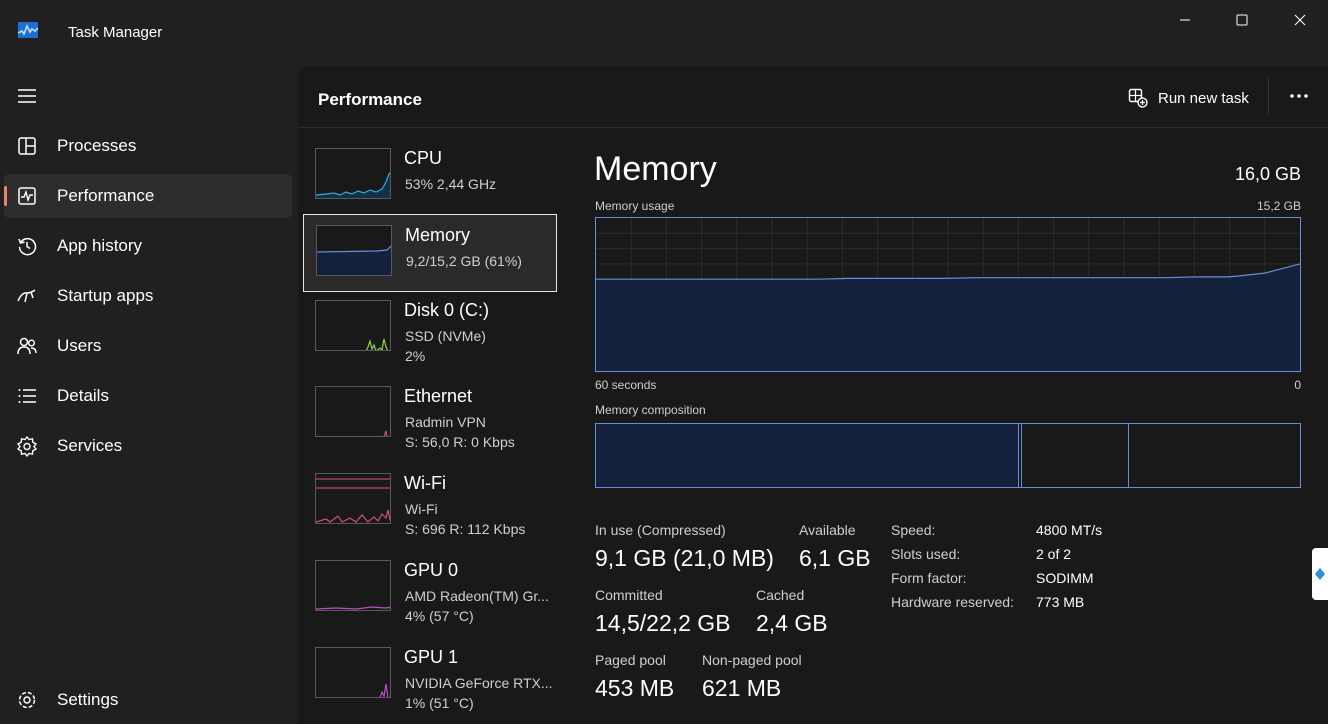 Image resolution: width=1328 pixels, height=724 pixels. Describe the element at coordinates (913, 530) in the screenshot. I see `speed-label: Speed:` at that location.